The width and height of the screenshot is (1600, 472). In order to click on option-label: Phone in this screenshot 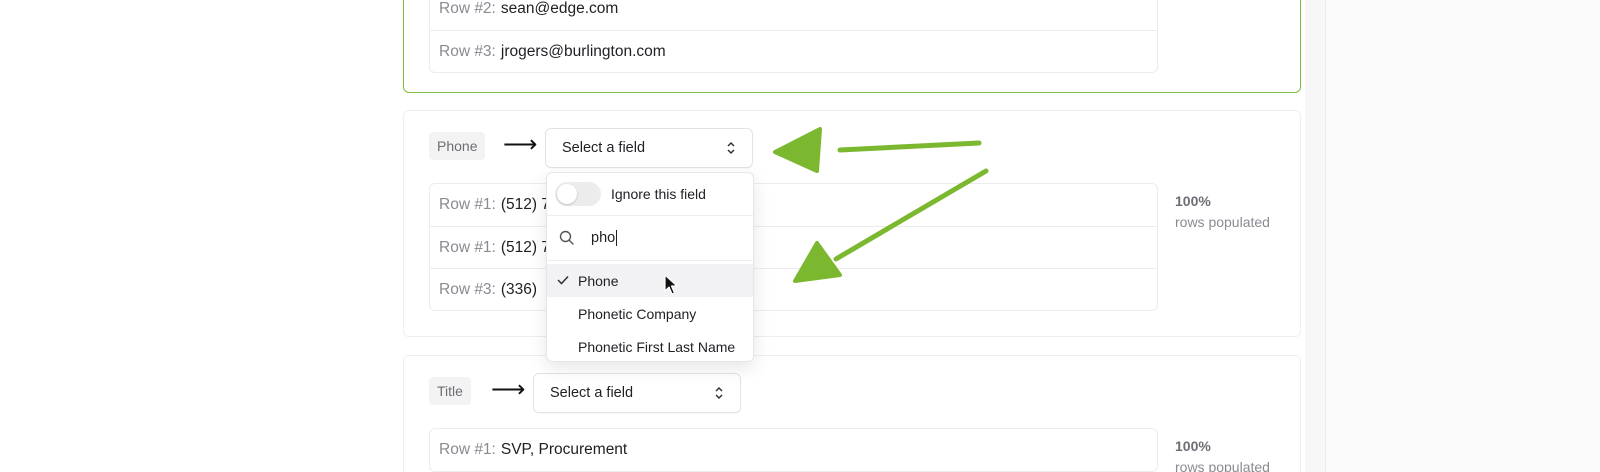, I will do `click(598, 280)`.